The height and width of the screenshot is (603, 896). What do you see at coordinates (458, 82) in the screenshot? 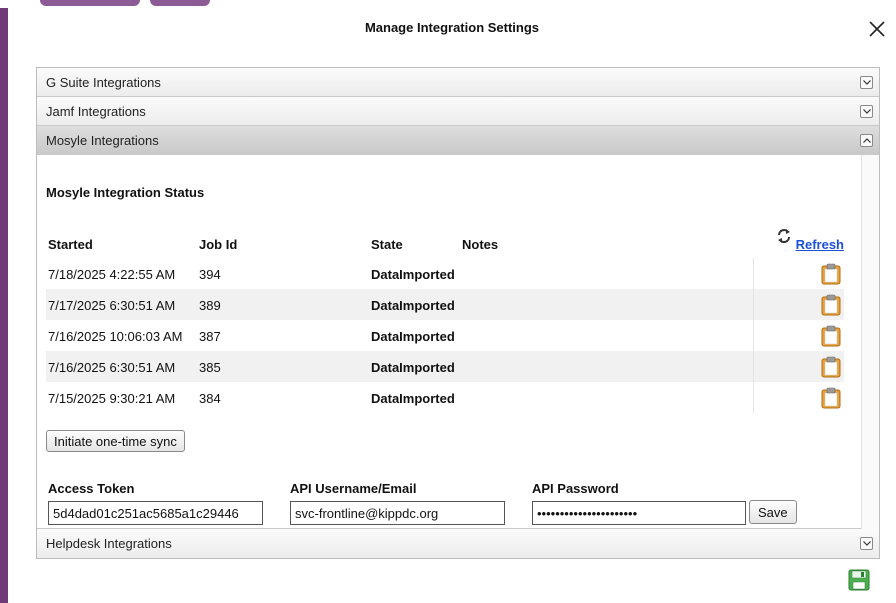
I see `section-gsuite-header: G Suite Integrations` at bounding box center [458, 82].